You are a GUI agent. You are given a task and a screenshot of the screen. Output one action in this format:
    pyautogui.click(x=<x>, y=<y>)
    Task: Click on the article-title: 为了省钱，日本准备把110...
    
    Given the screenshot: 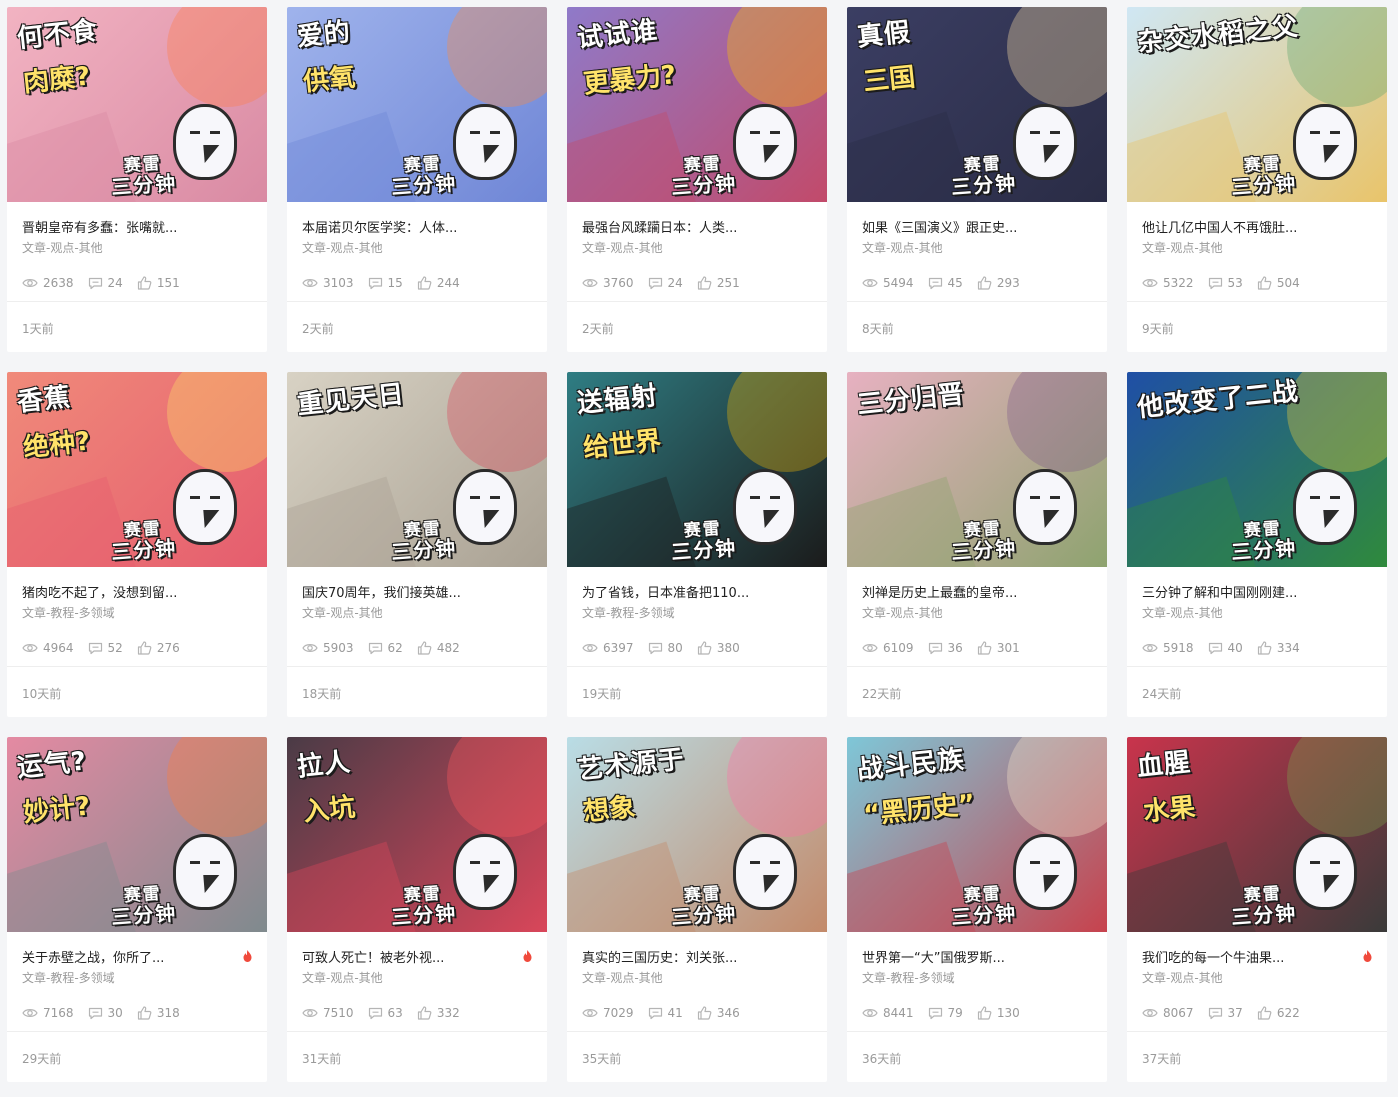 What is the action you would take?
    pyautogui.click(x=697, y=591)
    